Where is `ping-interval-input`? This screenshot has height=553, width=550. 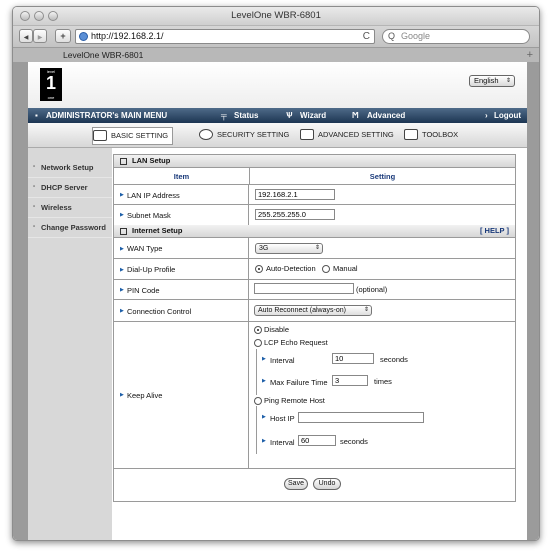 ping-interval-input is located at coordinates (317, 440).